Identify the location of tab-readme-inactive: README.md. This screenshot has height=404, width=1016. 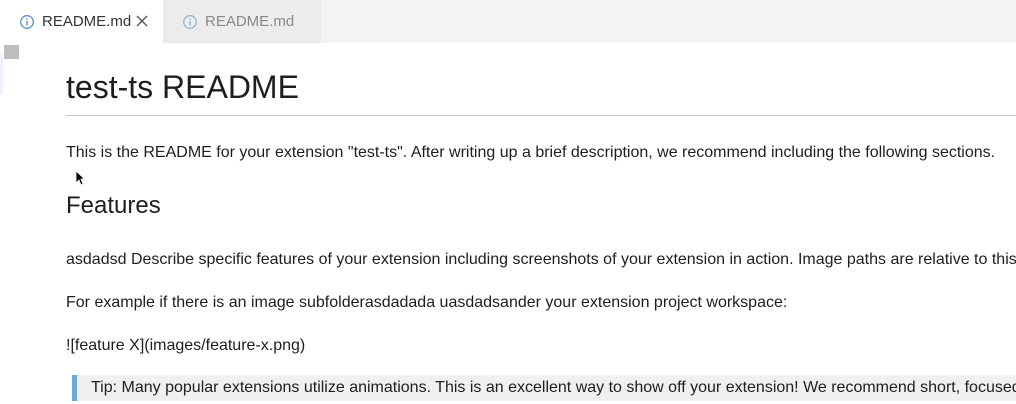
(242, 21).